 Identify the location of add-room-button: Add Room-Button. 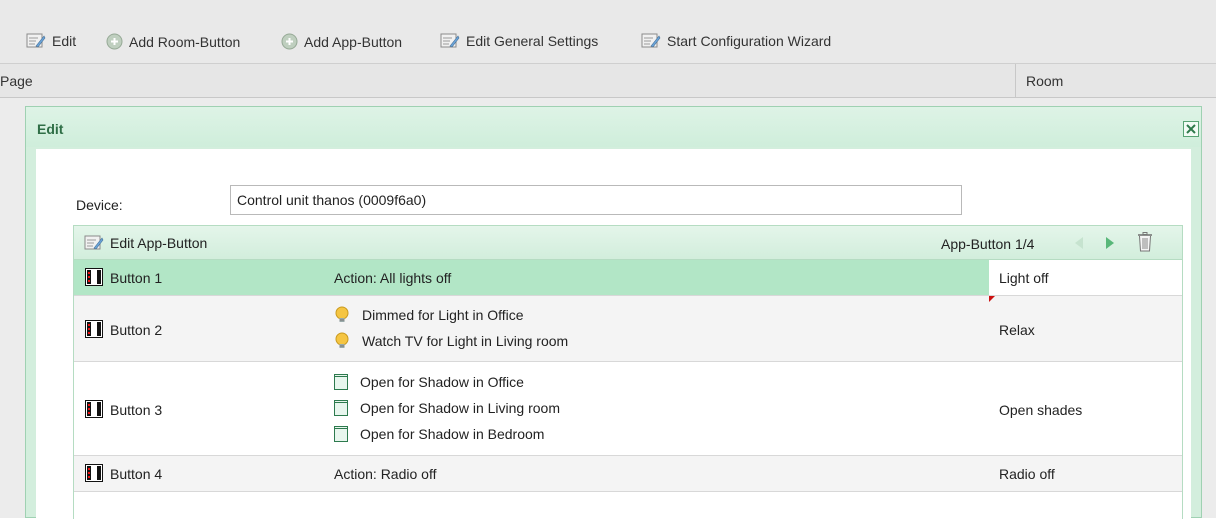
(173, 41).